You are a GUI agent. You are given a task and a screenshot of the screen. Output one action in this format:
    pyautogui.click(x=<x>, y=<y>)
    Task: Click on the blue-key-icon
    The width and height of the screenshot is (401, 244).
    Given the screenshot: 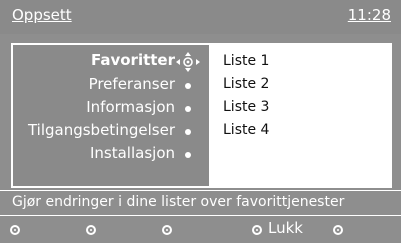 What is the action you would take?
    pyautogui.click(x=257, y=230)
    